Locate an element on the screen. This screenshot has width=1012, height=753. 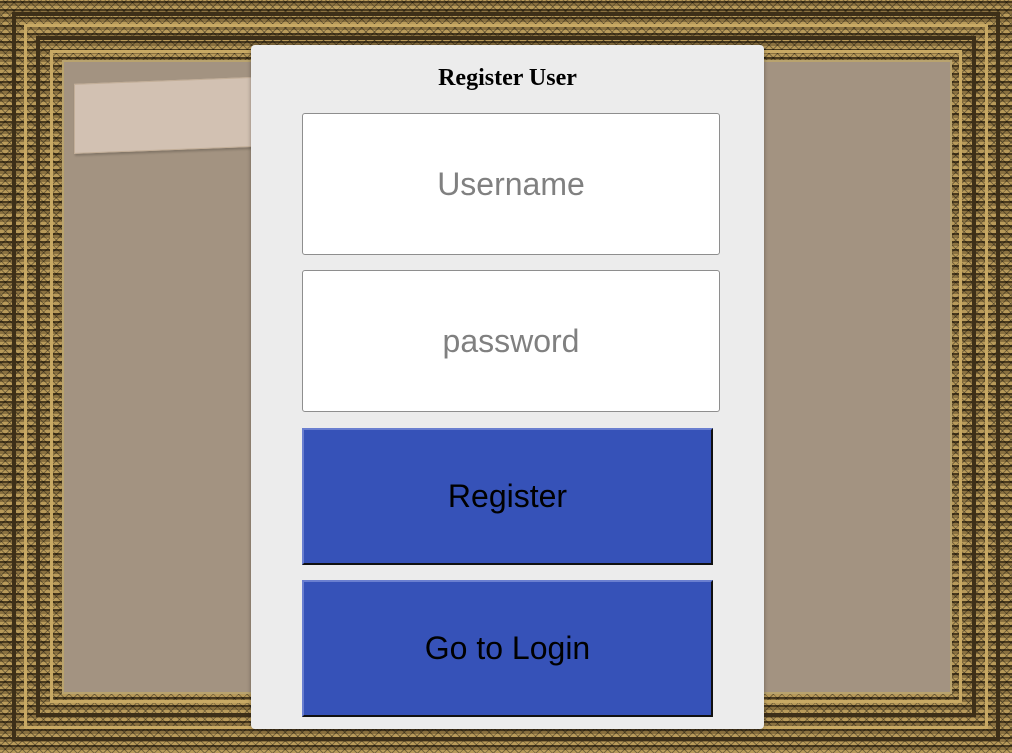
password-input is located at coordinates (511, 341).